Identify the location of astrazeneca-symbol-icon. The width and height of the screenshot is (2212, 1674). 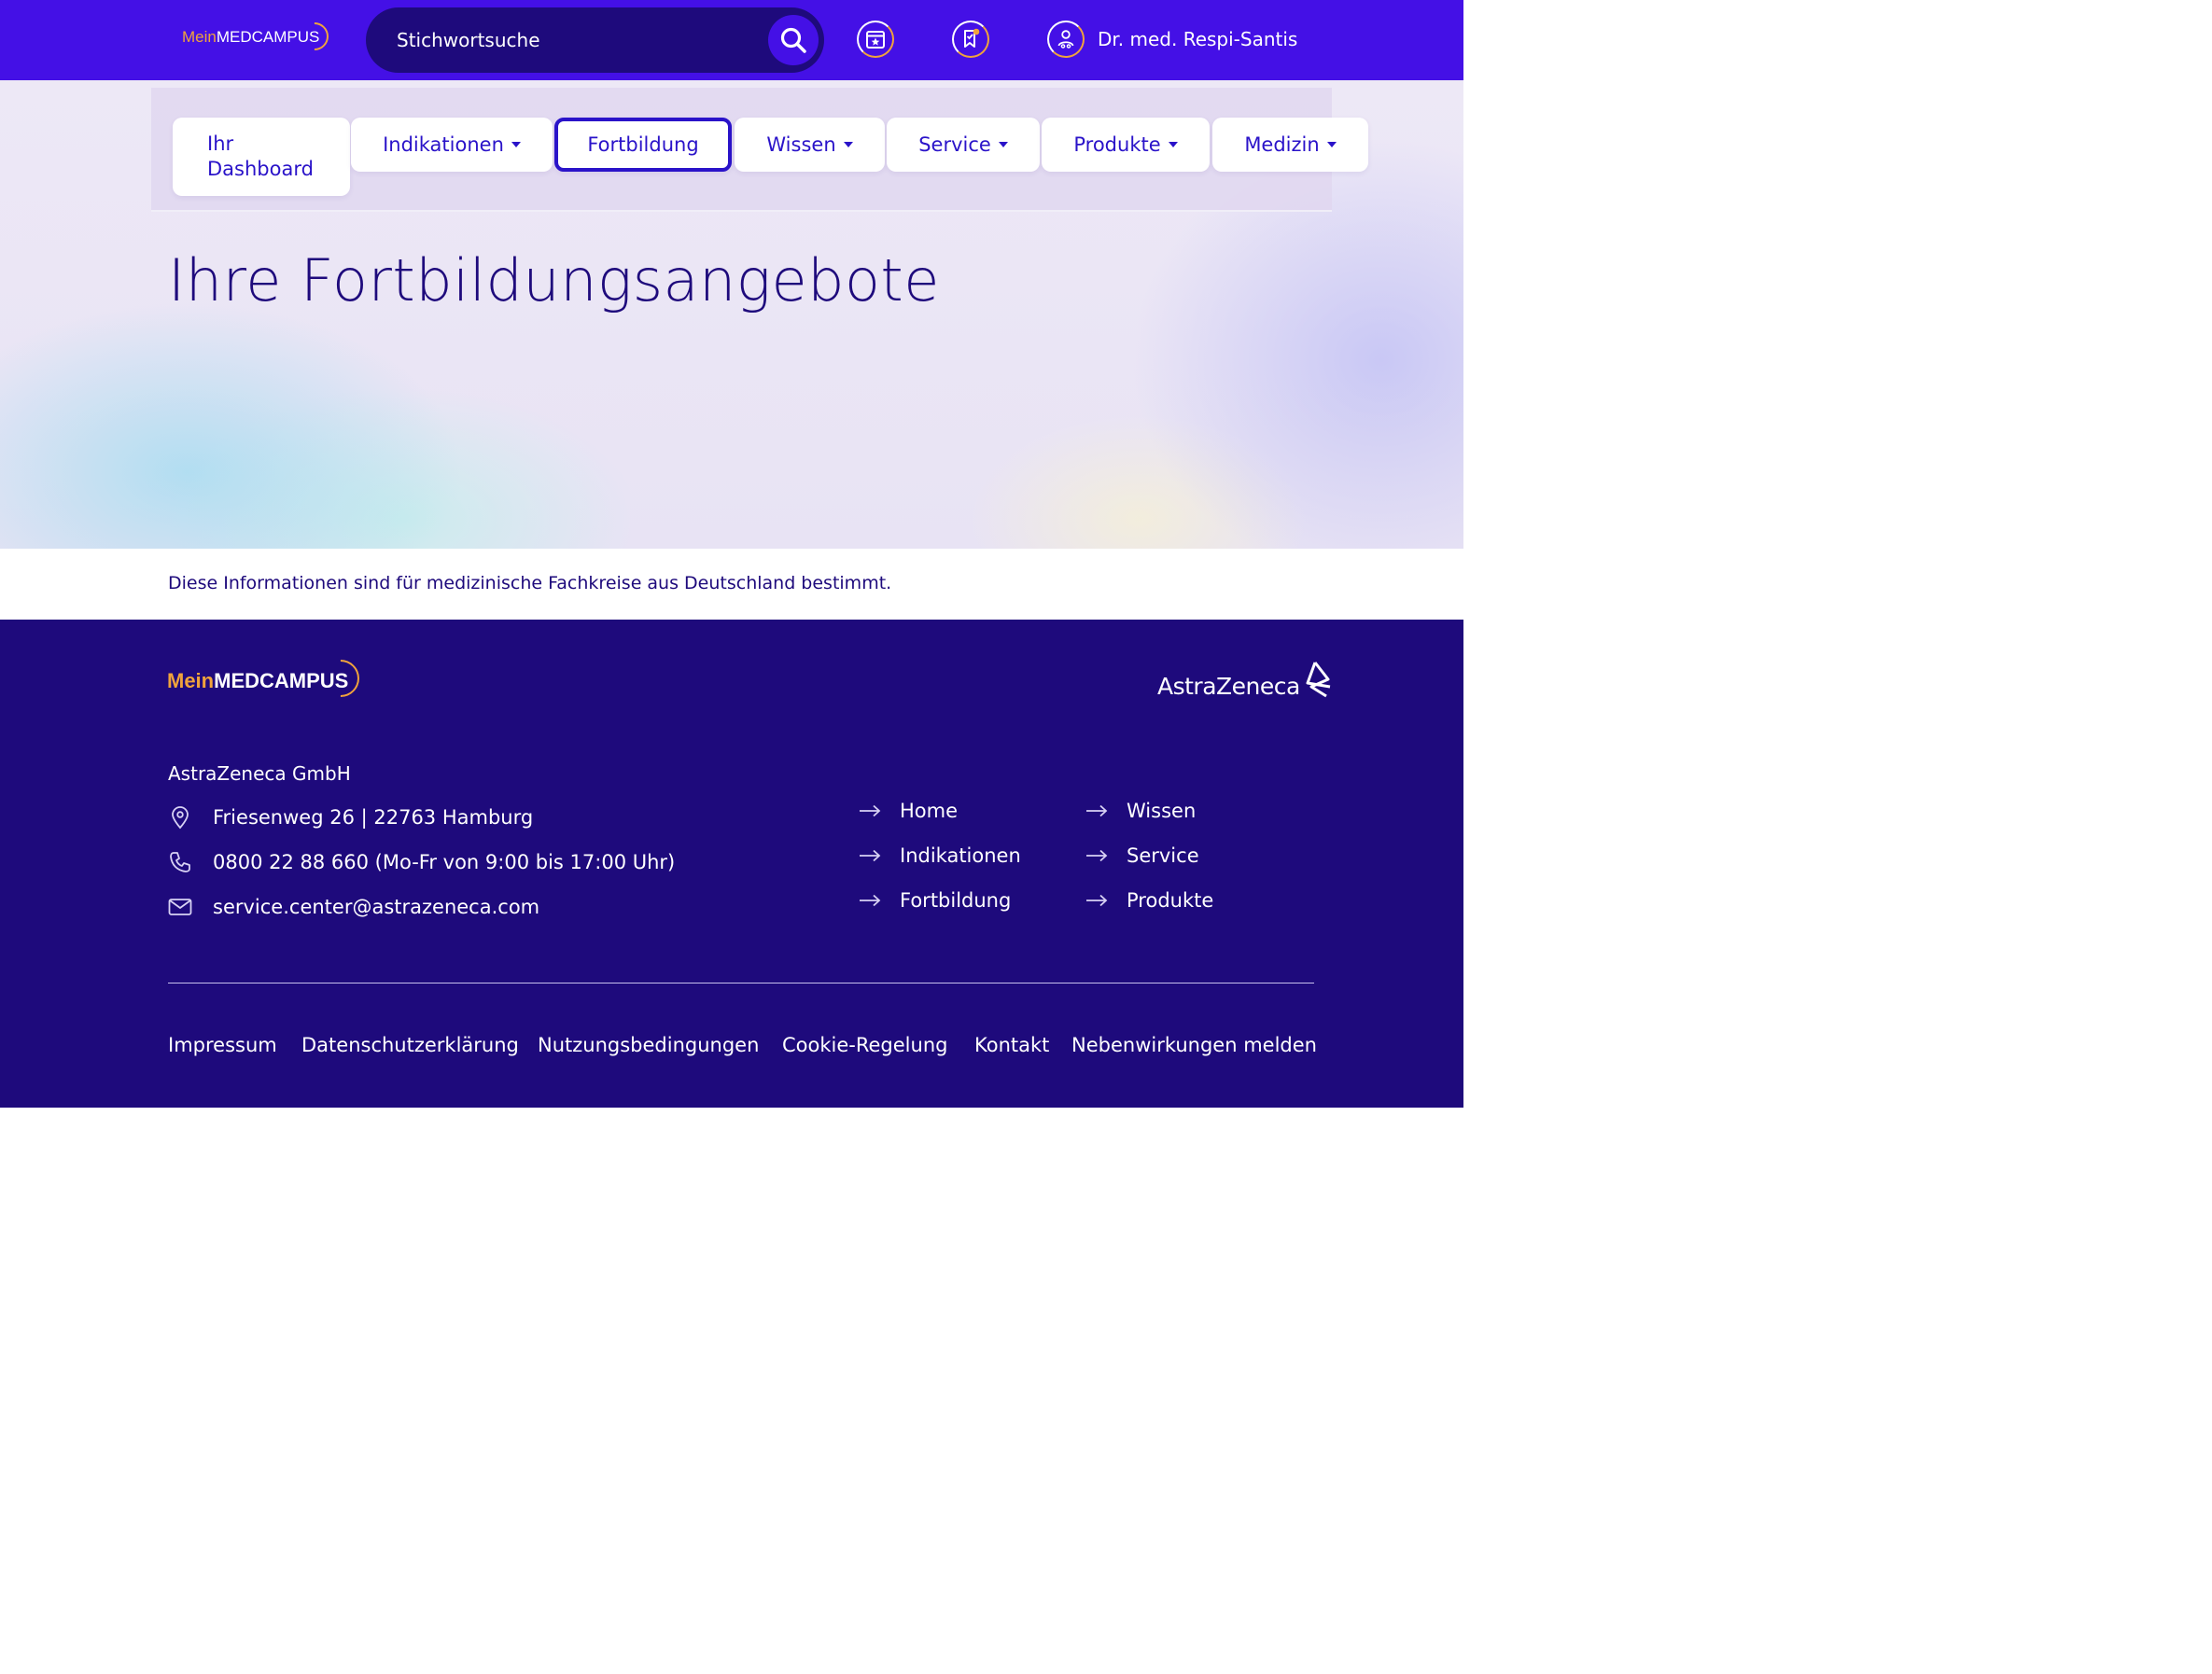
(1318, 680).